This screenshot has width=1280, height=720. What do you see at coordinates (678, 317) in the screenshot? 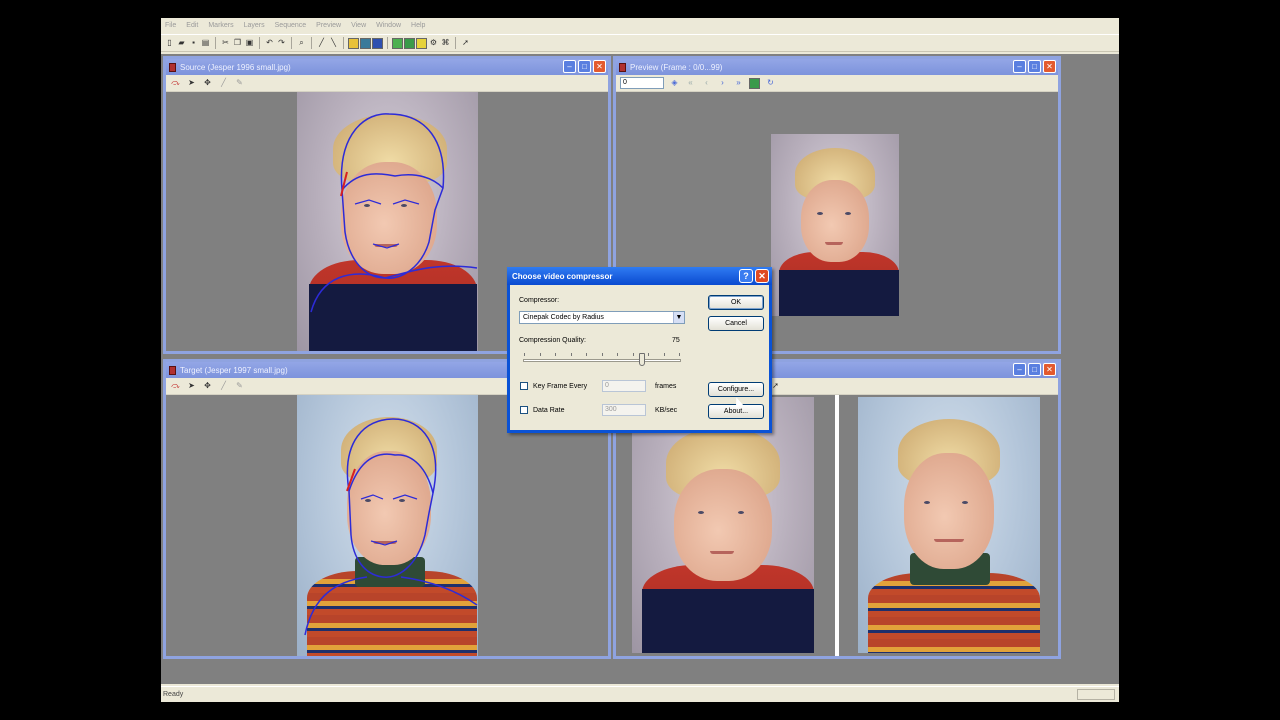
I see `chevron-down-icon: ▼` at bounding box center [678, 317].